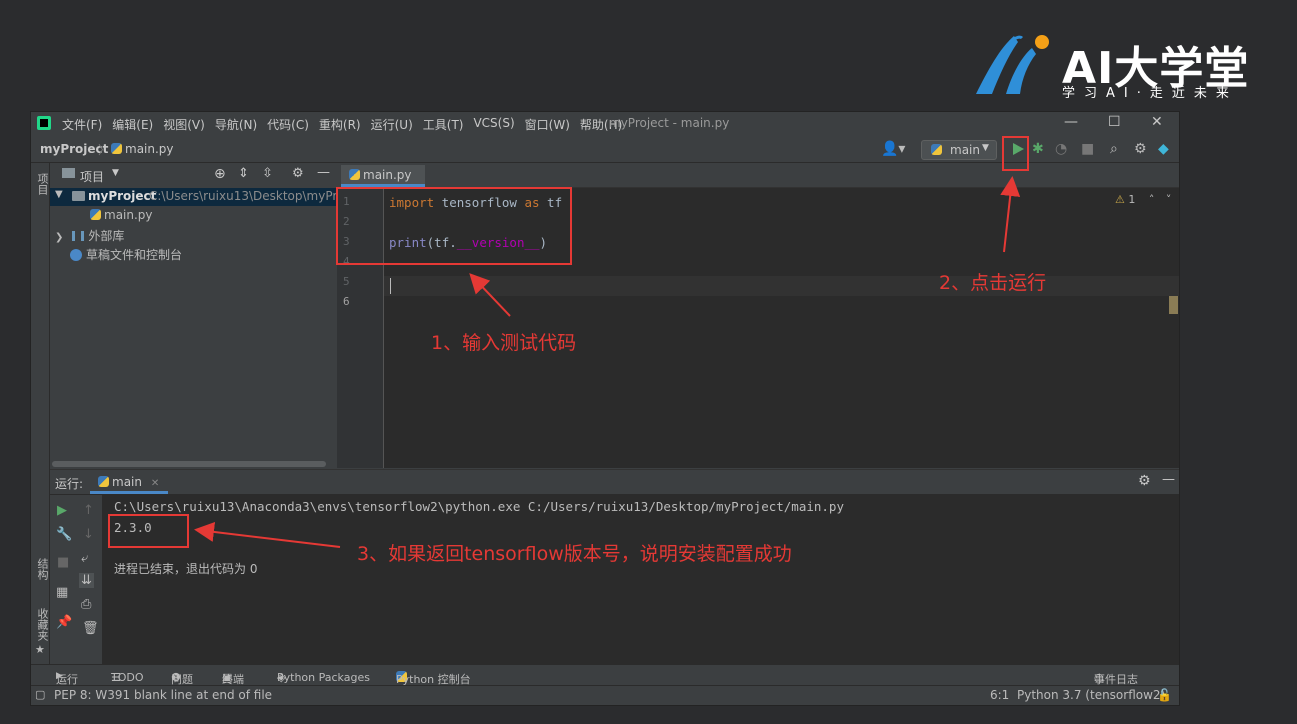 This screenshot has height=724, width=1297. Describe the element at coordinates (574, 554) in the screenshot. I see `annotation-step-3: 3、如果返回tensorflow版本号，说明安装配置成功` at that location.